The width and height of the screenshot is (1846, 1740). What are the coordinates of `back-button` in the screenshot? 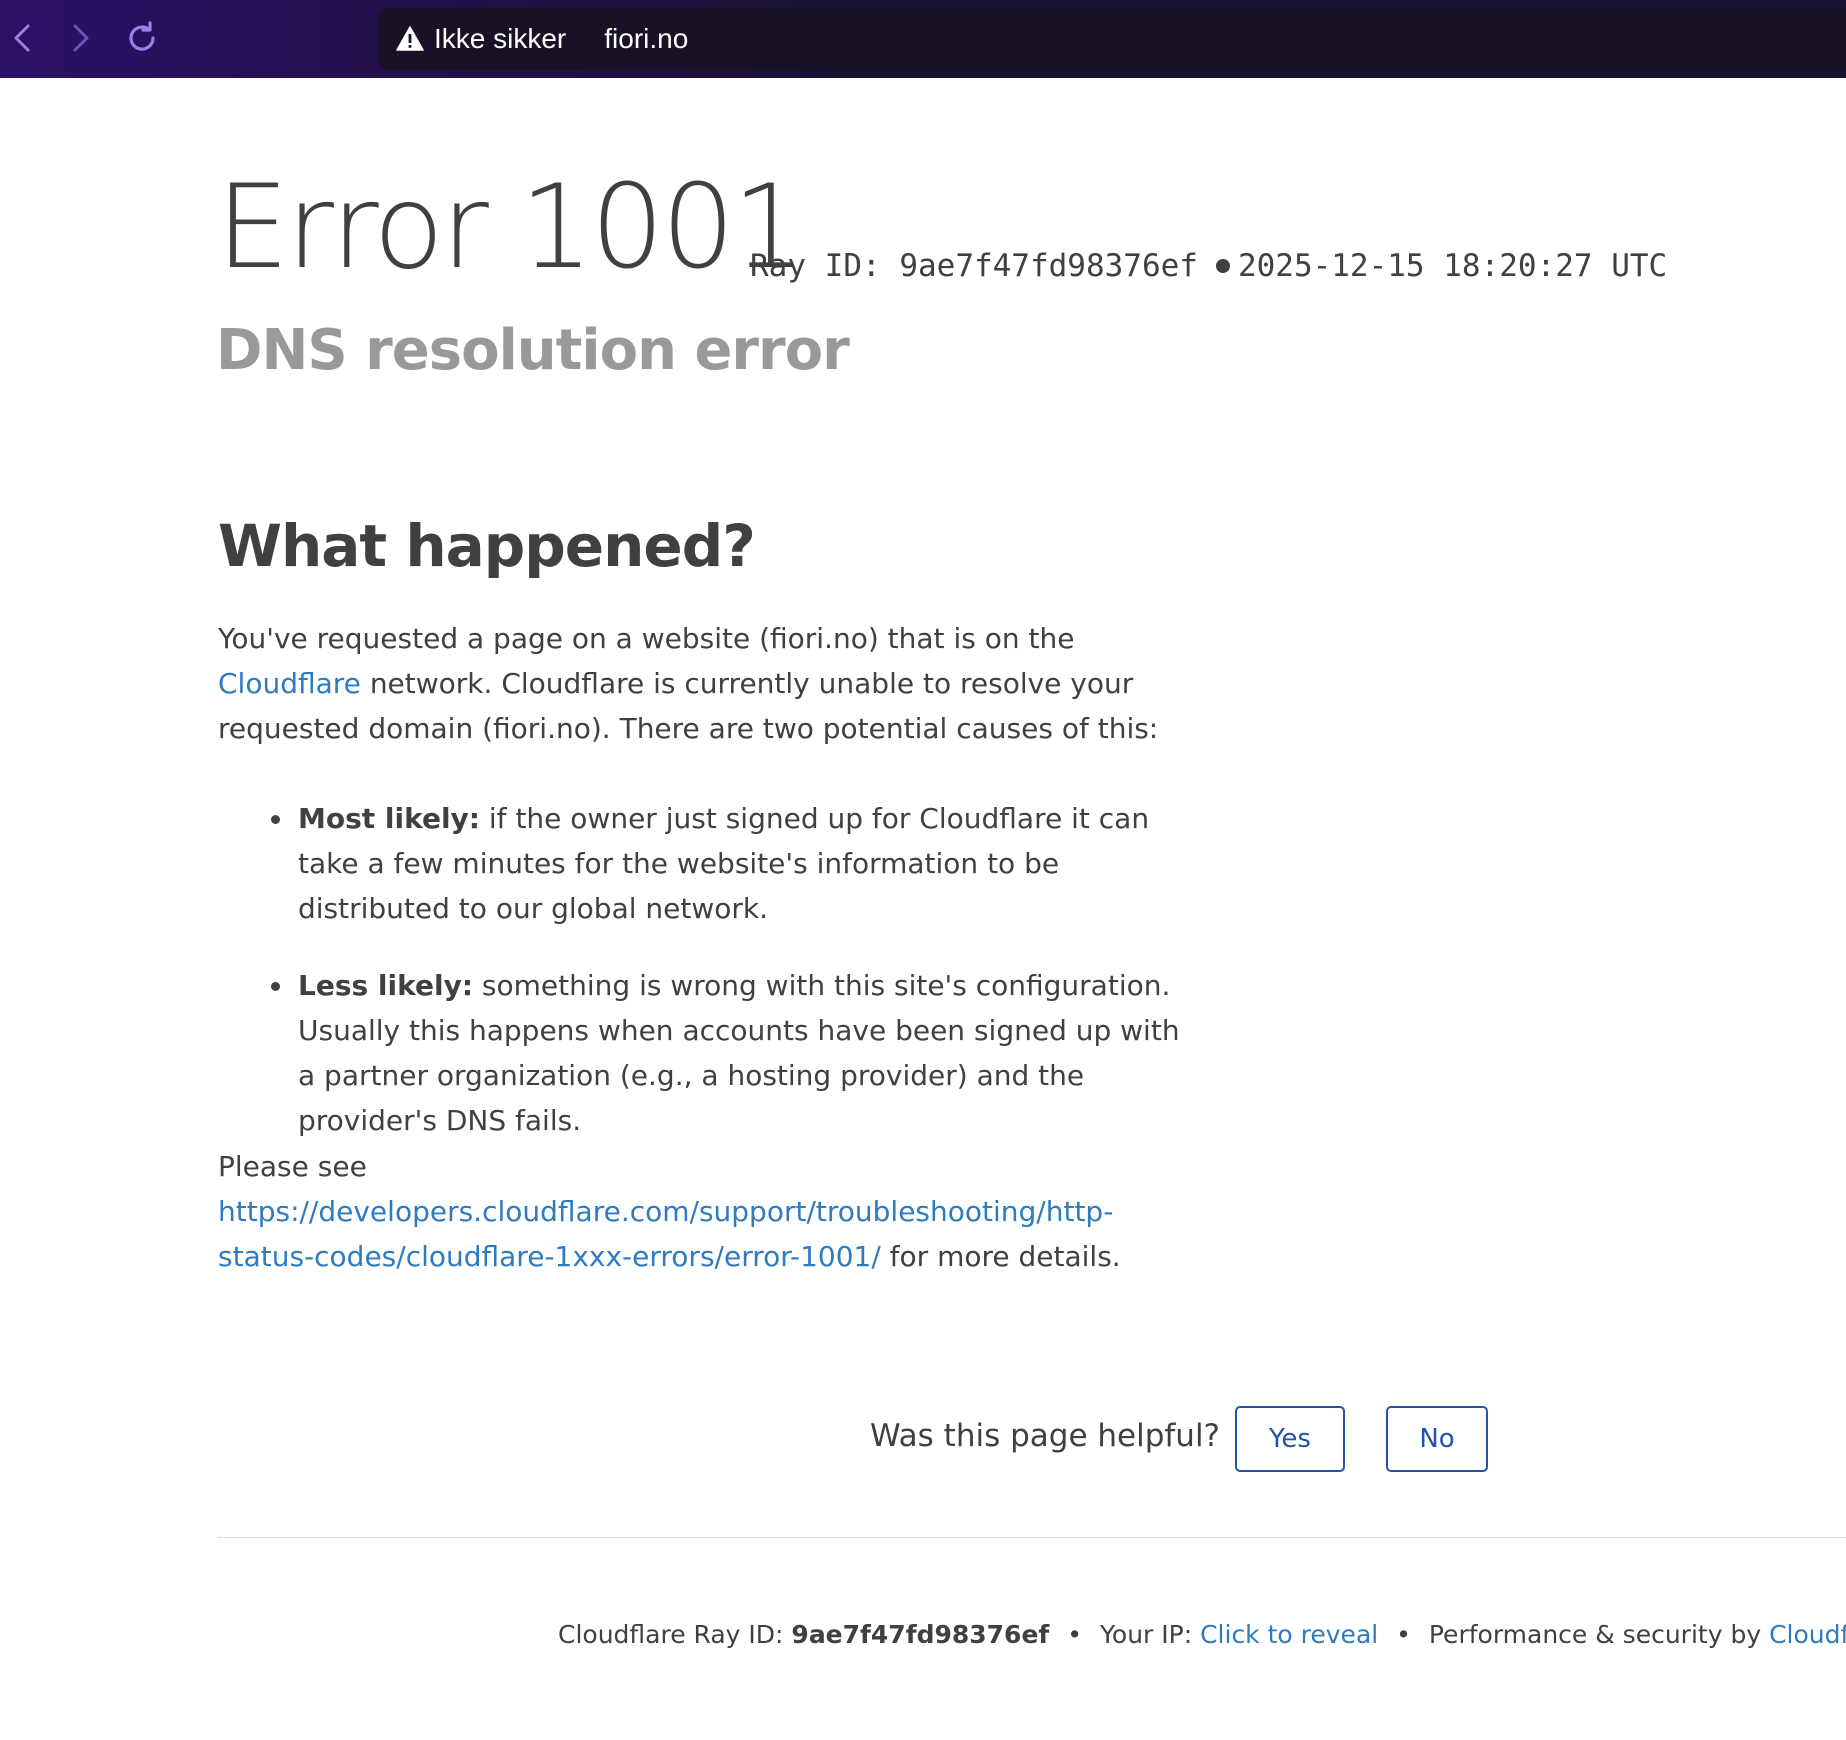 It's located at (22, 38).